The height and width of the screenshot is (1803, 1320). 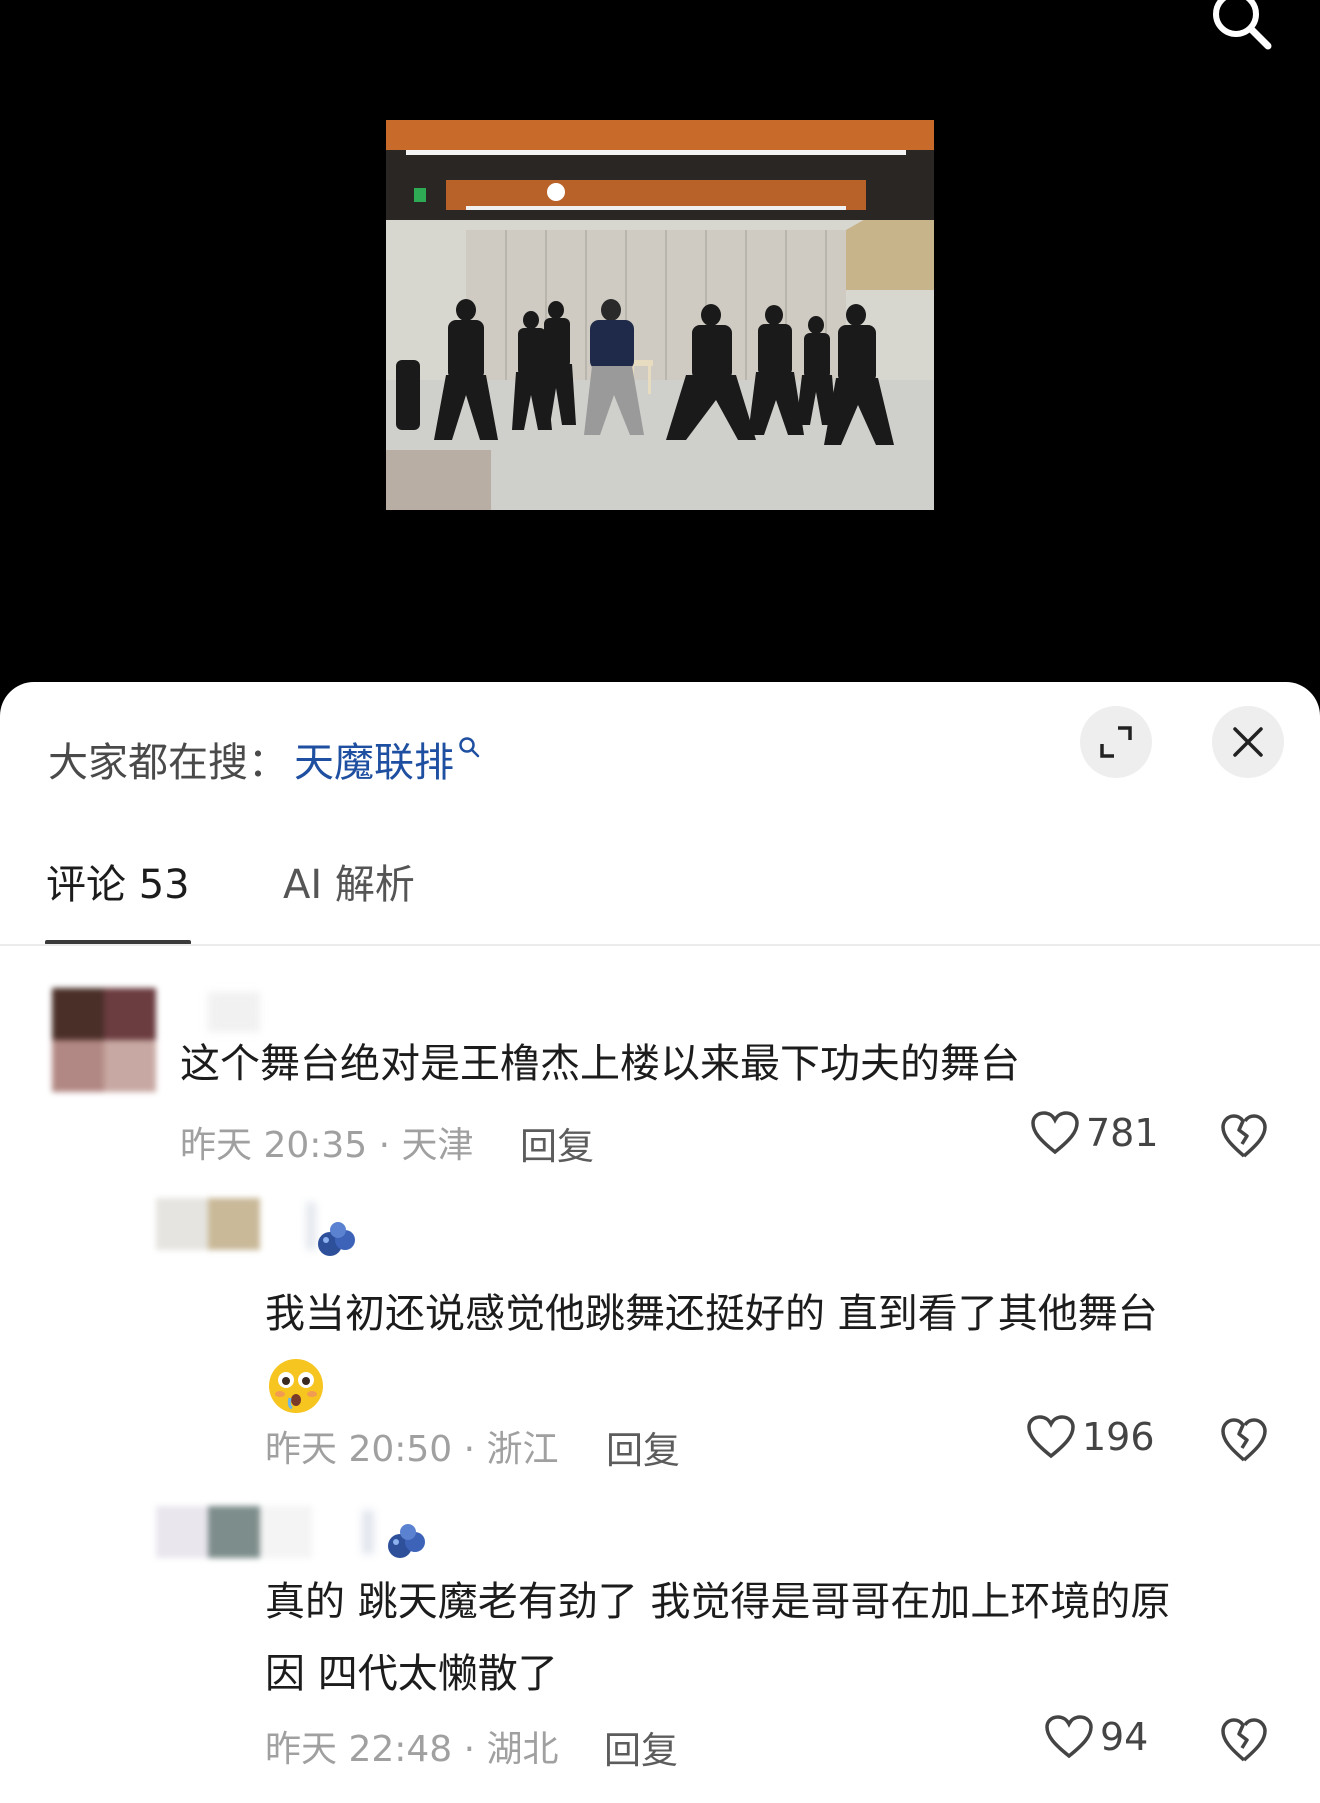 What do you see at coordinates (296, 1386) in the screenshot?
I see `flushed-face-emoji` at bounding box center [296, 1386].